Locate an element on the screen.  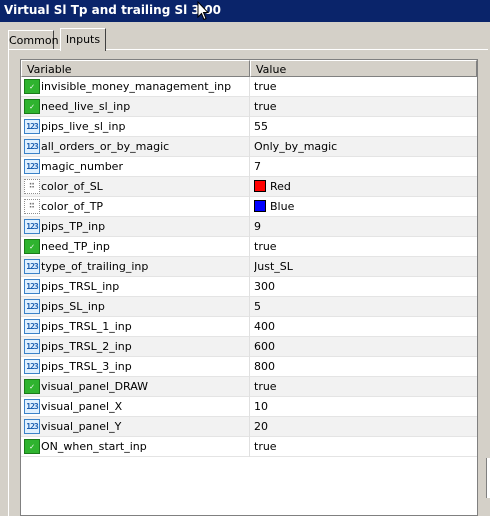
table-row: ✓ visual_panel_DRAW true is located at coordinates (249, 387).